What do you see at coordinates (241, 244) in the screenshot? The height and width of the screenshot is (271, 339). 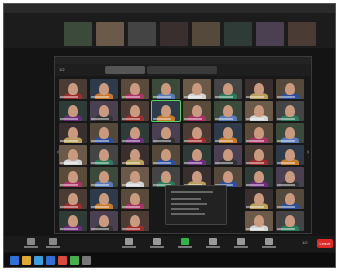 I see `reactions-button` at bounding box center [241, 244].